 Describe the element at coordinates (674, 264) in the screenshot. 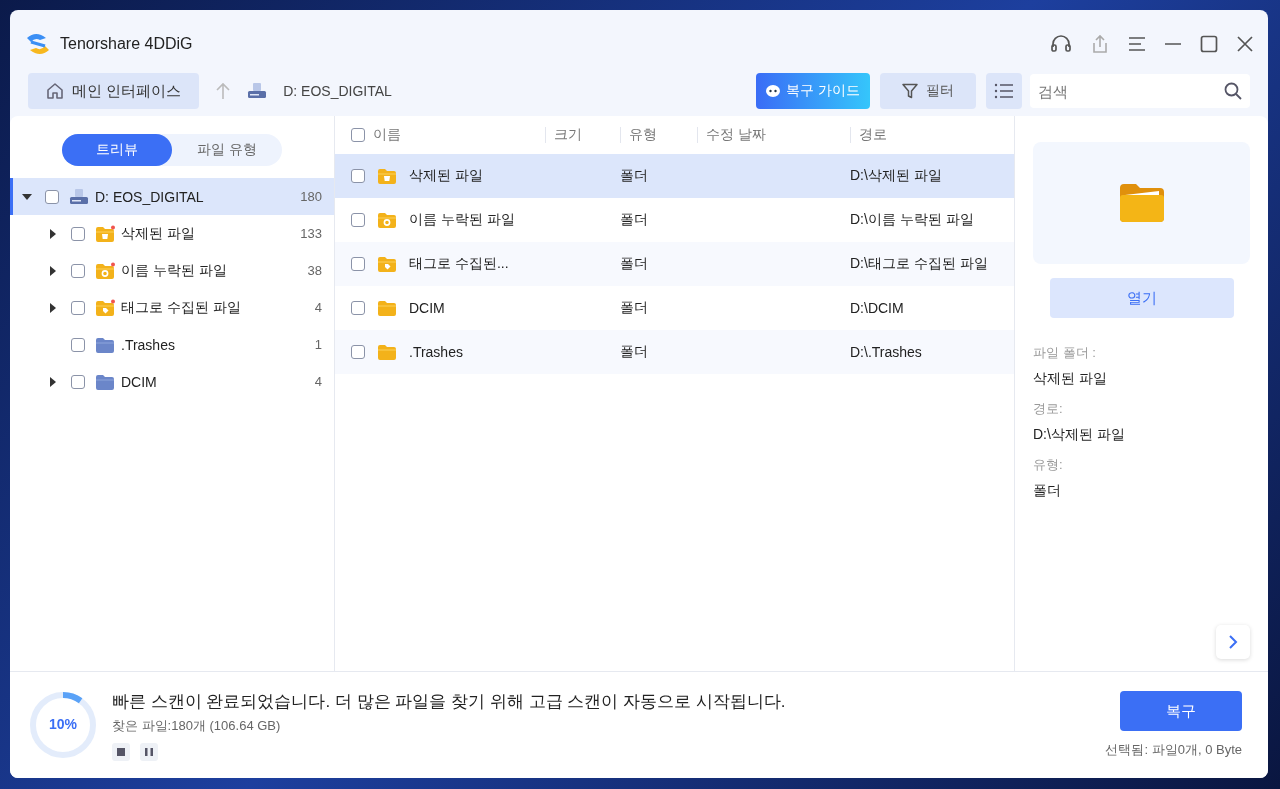

I see `table-row: 태그로 수집된... 폴더 D:\태그로 수집된 파일` at that location.